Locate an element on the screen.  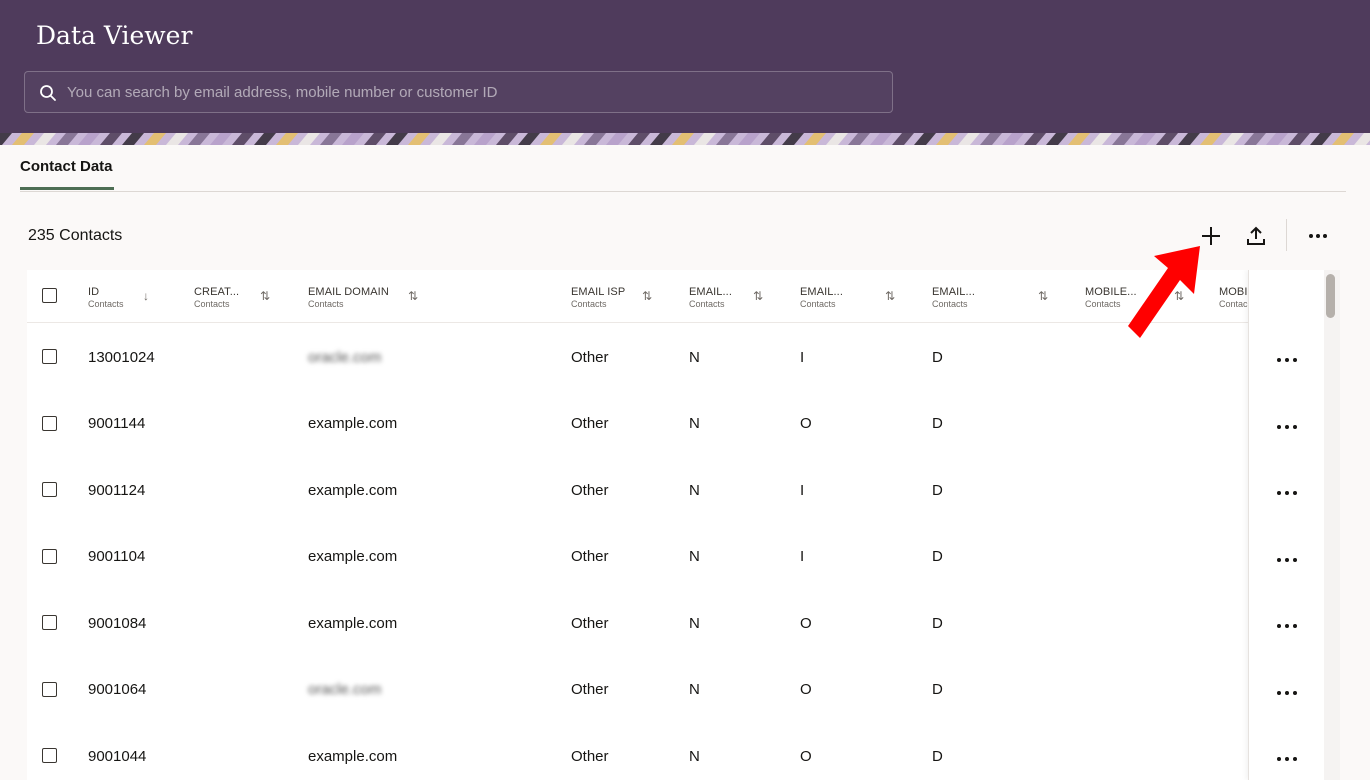
select-all-checkbox is located at coordinates (49, 295).